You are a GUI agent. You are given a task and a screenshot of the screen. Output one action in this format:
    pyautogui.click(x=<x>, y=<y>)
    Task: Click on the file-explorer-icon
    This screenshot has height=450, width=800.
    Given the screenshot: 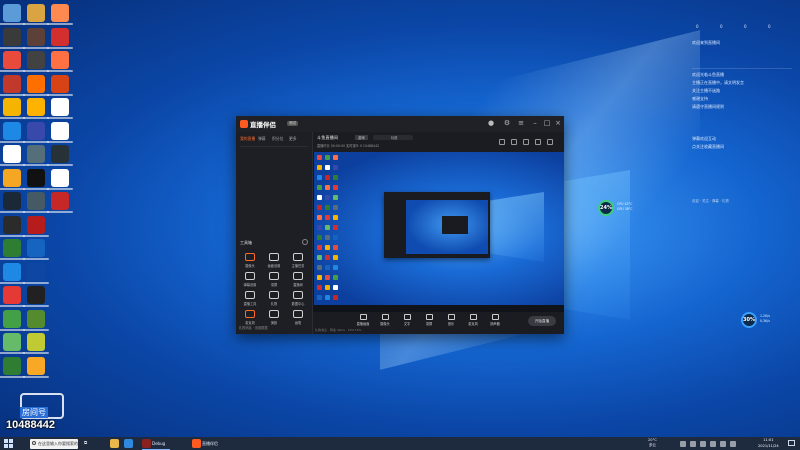 What is the action you would take?
    pyautogui.click(x=114, y=443)
    